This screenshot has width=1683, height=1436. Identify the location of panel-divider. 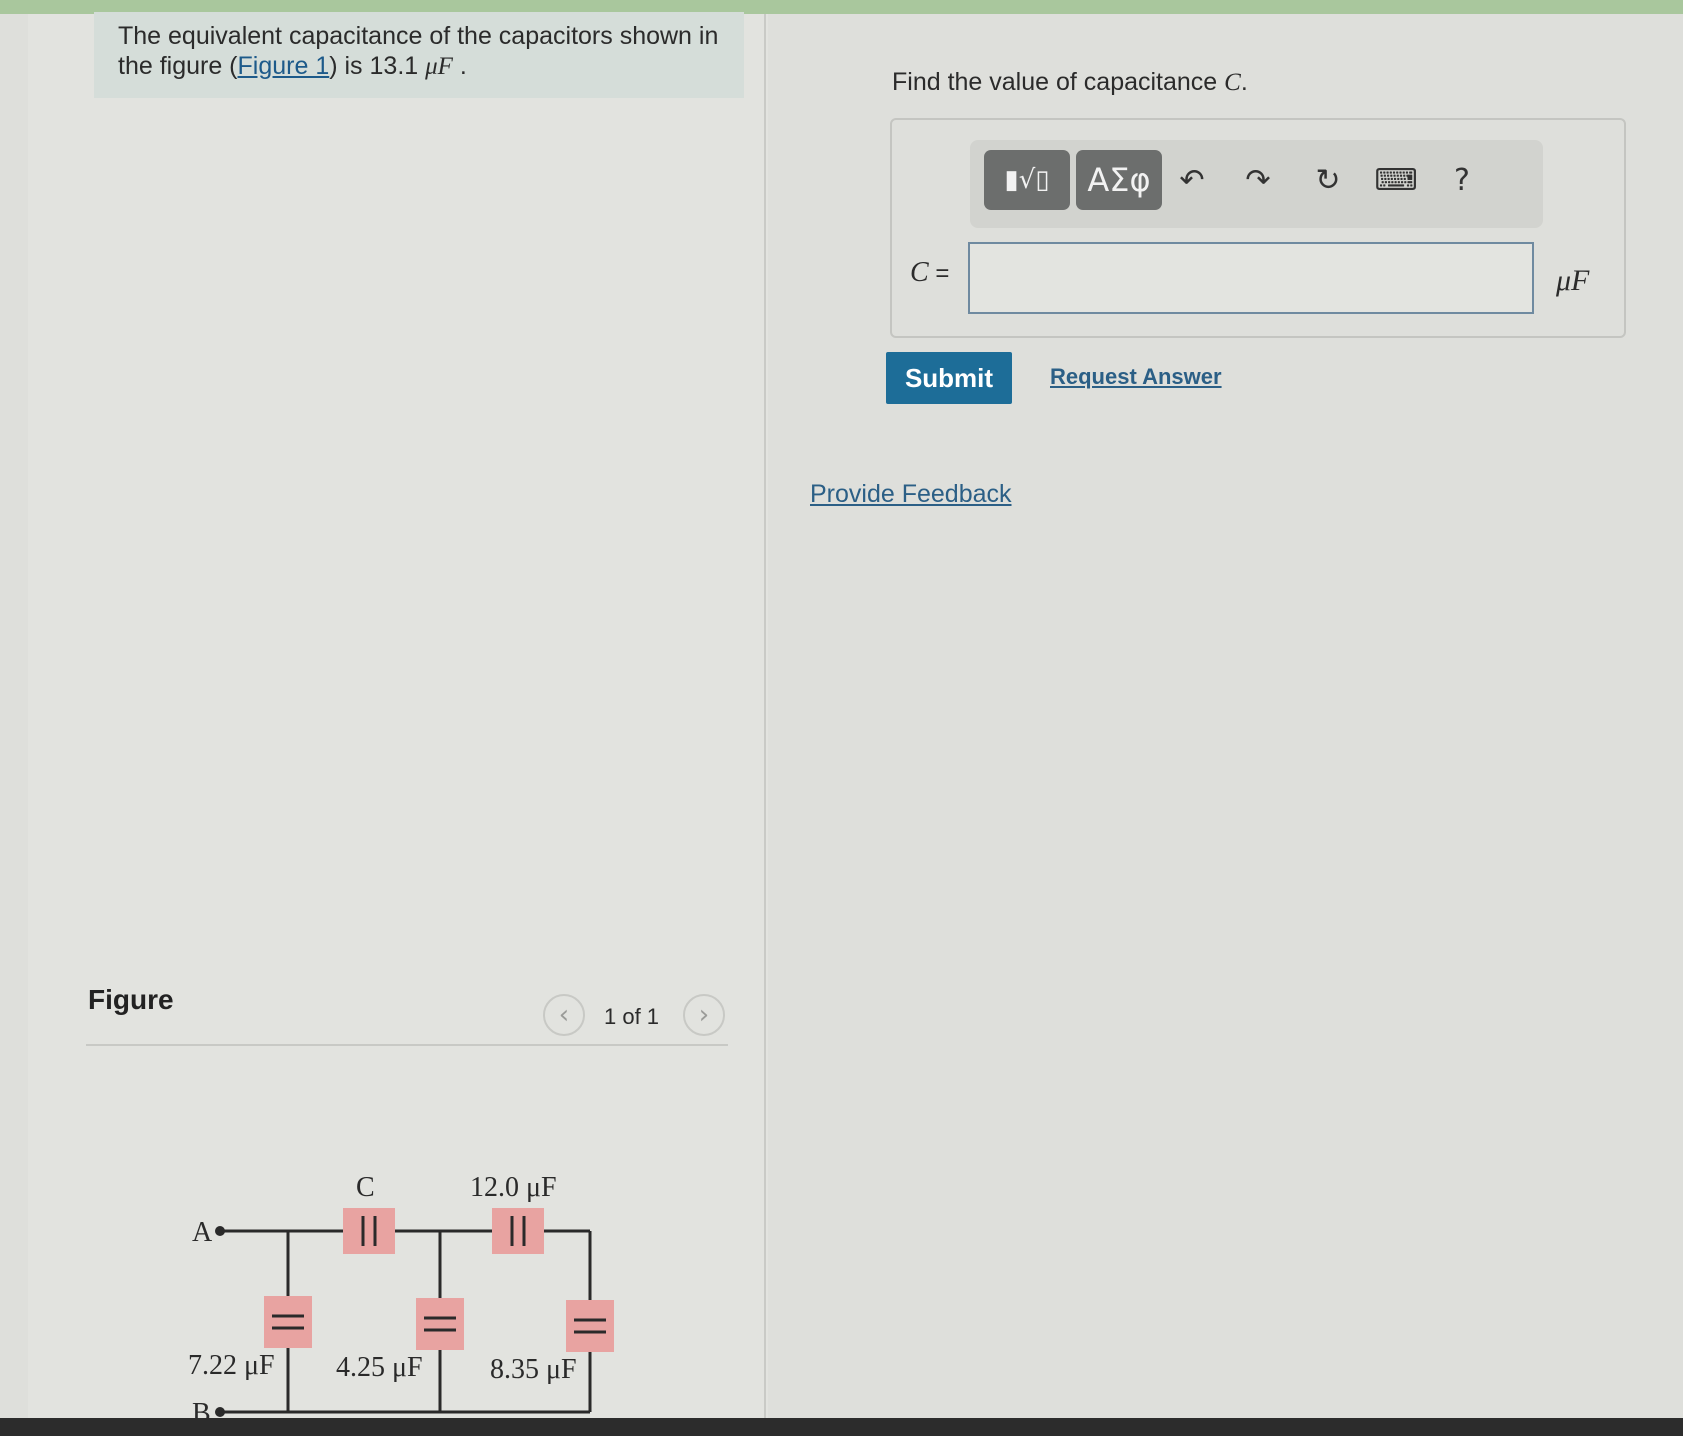
(765, 725).